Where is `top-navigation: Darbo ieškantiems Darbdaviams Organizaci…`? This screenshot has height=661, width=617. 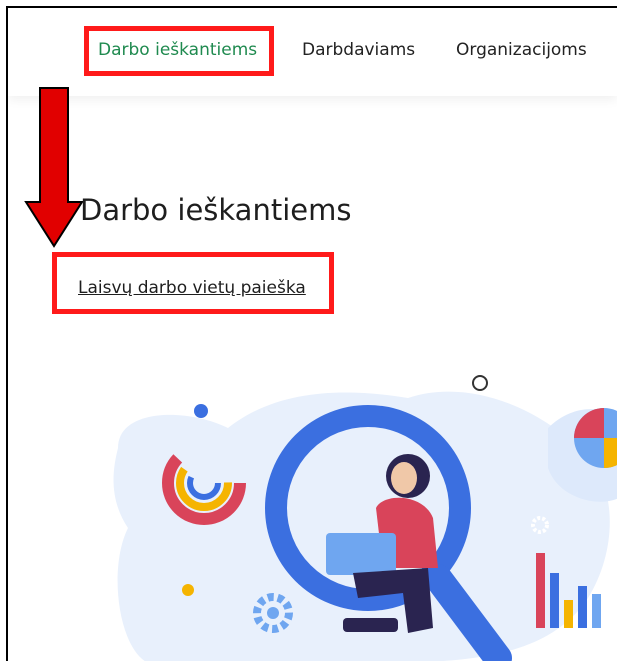
top-navigation: Darbo ieškantiems Darbdaviams Organizaci… is located at coordinates (312, 52).